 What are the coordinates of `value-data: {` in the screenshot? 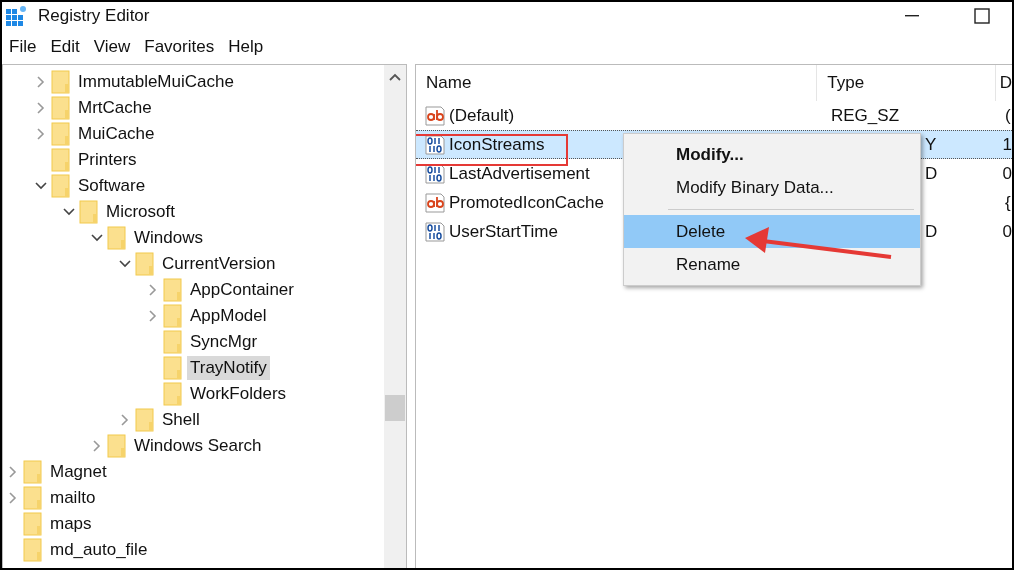 It's located at (1008, 202).